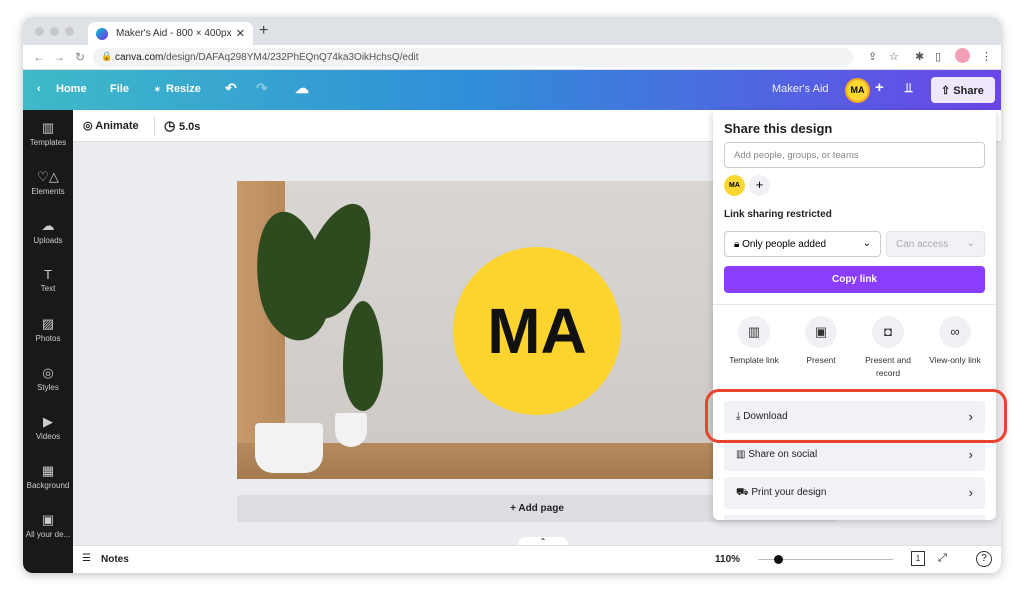 The height and width of the screenshot is (601, 1024). Describe the element at coordinates (742, 492) in the screenshot. I see `truck-icon: ⛟` at that location.